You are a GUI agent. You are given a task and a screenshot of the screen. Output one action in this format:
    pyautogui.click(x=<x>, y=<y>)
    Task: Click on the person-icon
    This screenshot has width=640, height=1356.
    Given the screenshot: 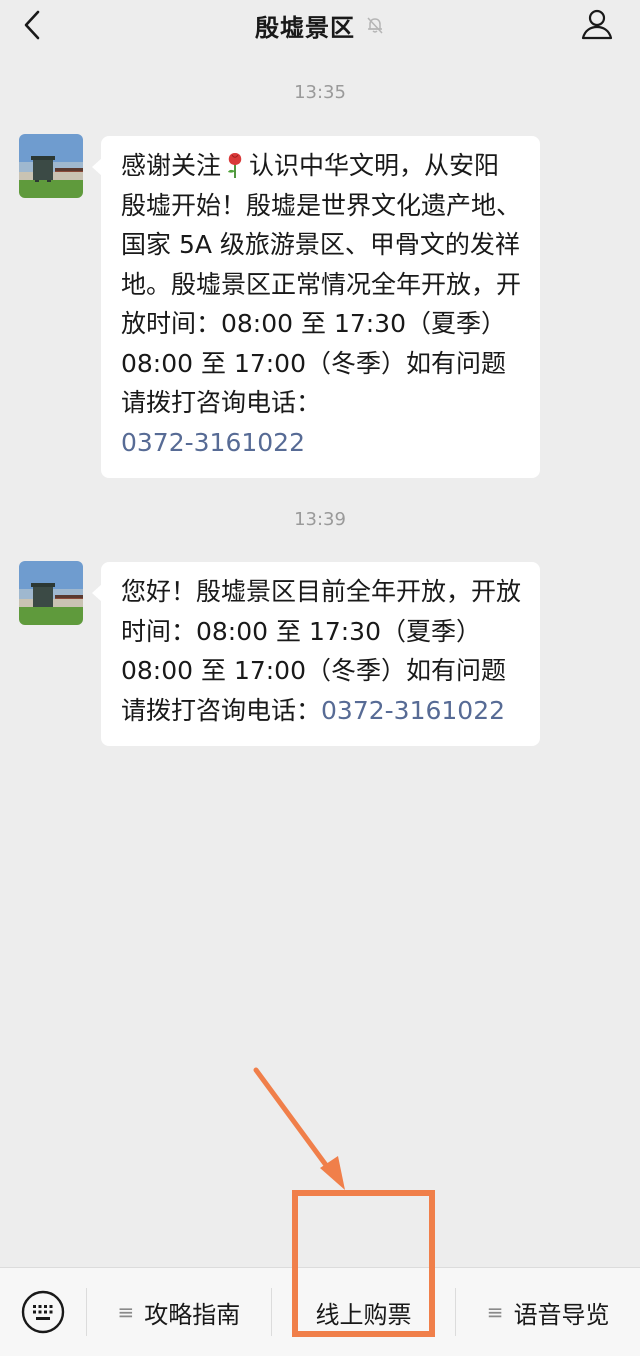 What is the action you would take?
    pyautogui.click(x=597, y=24)
    